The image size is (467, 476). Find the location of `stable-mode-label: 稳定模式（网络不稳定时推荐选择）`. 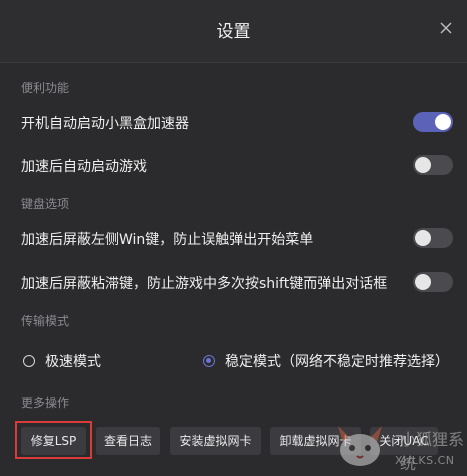

stable-mode-label: 稳定模式（网络不稳定时推荐选择） is located at coordinates (337, 362).